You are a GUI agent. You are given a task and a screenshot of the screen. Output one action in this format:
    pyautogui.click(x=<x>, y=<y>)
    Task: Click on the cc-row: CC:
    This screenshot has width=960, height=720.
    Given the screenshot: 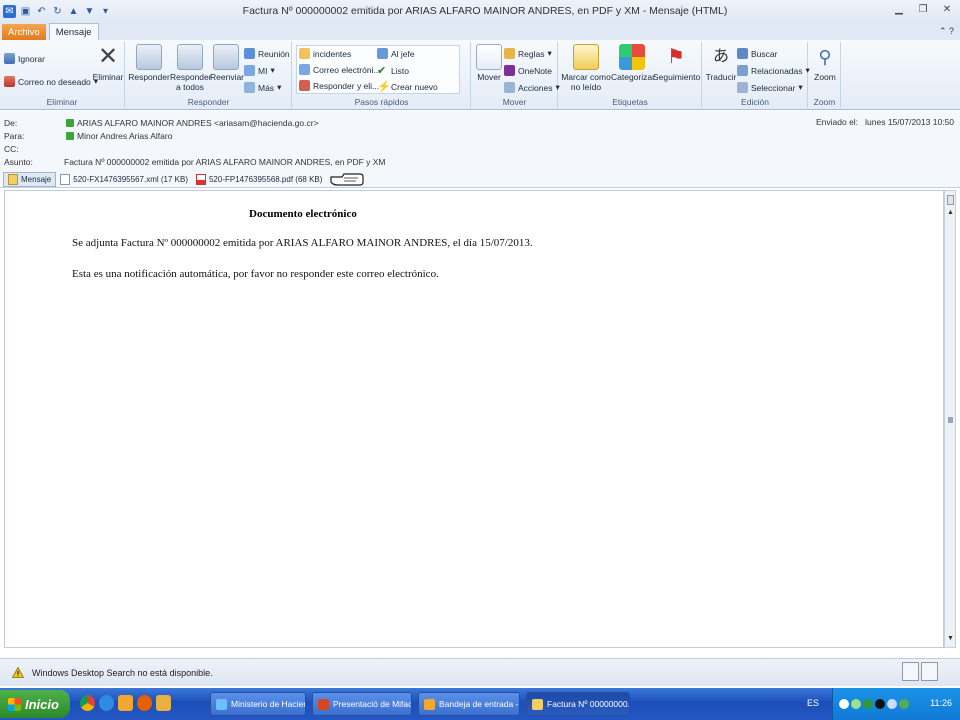 What is the action you would take?
    pyautogui.click(x=34, y=149)
    